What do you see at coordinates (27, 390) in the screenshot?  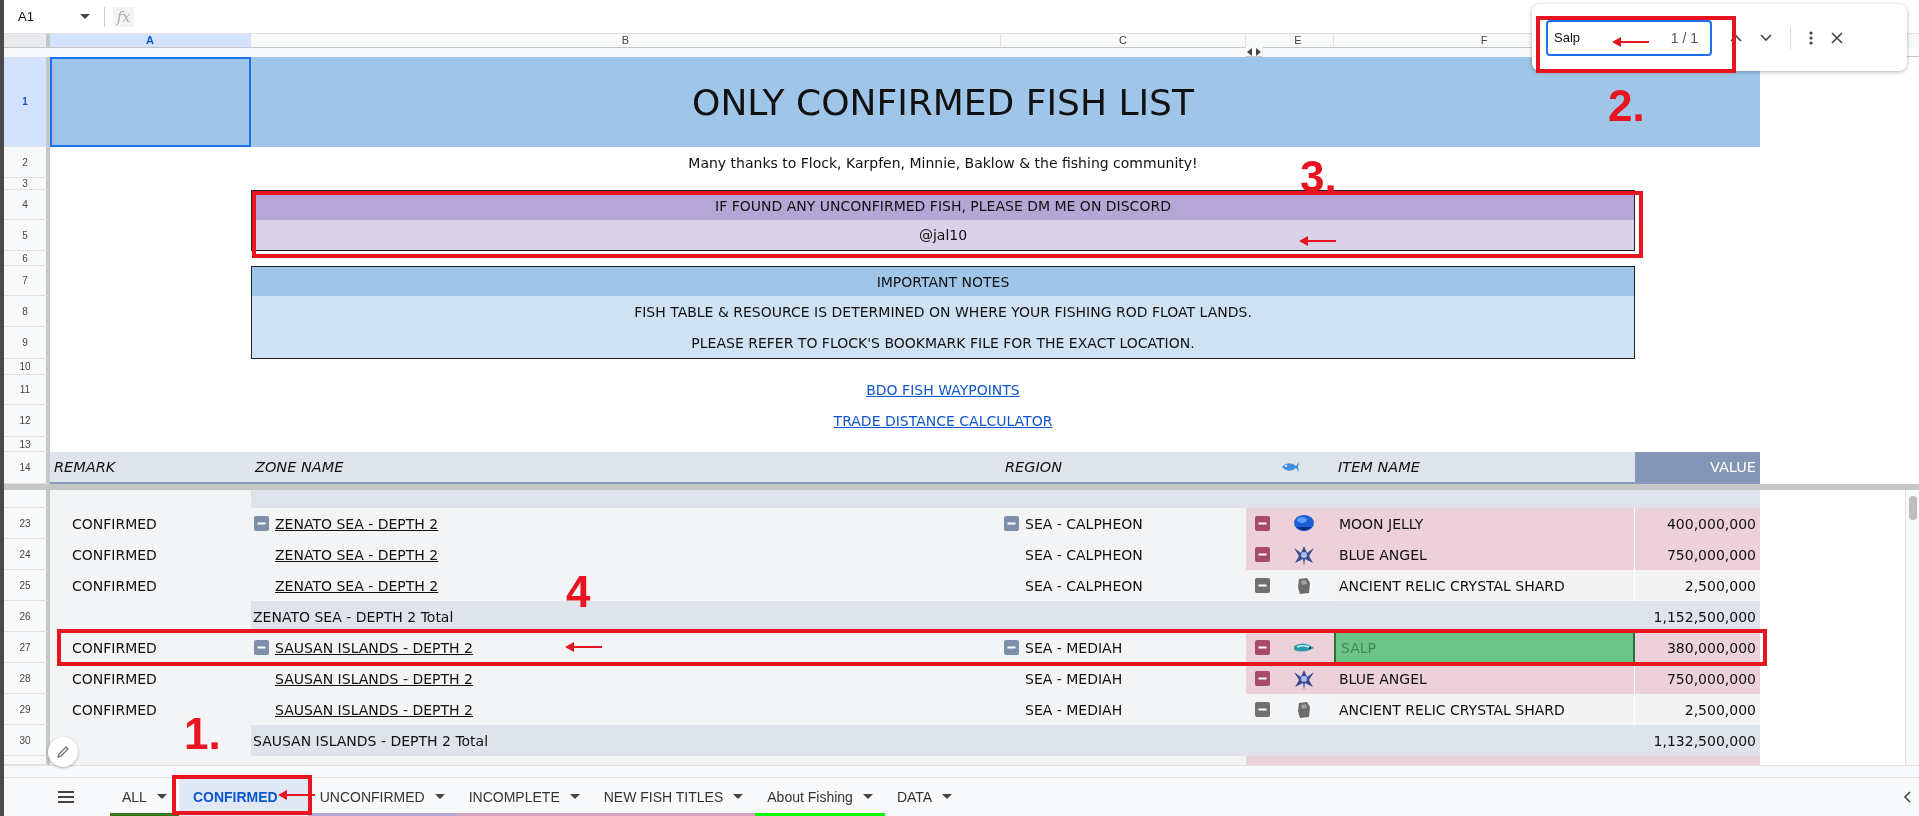 I see `row-number: 11` at bounding box center [27, 390].